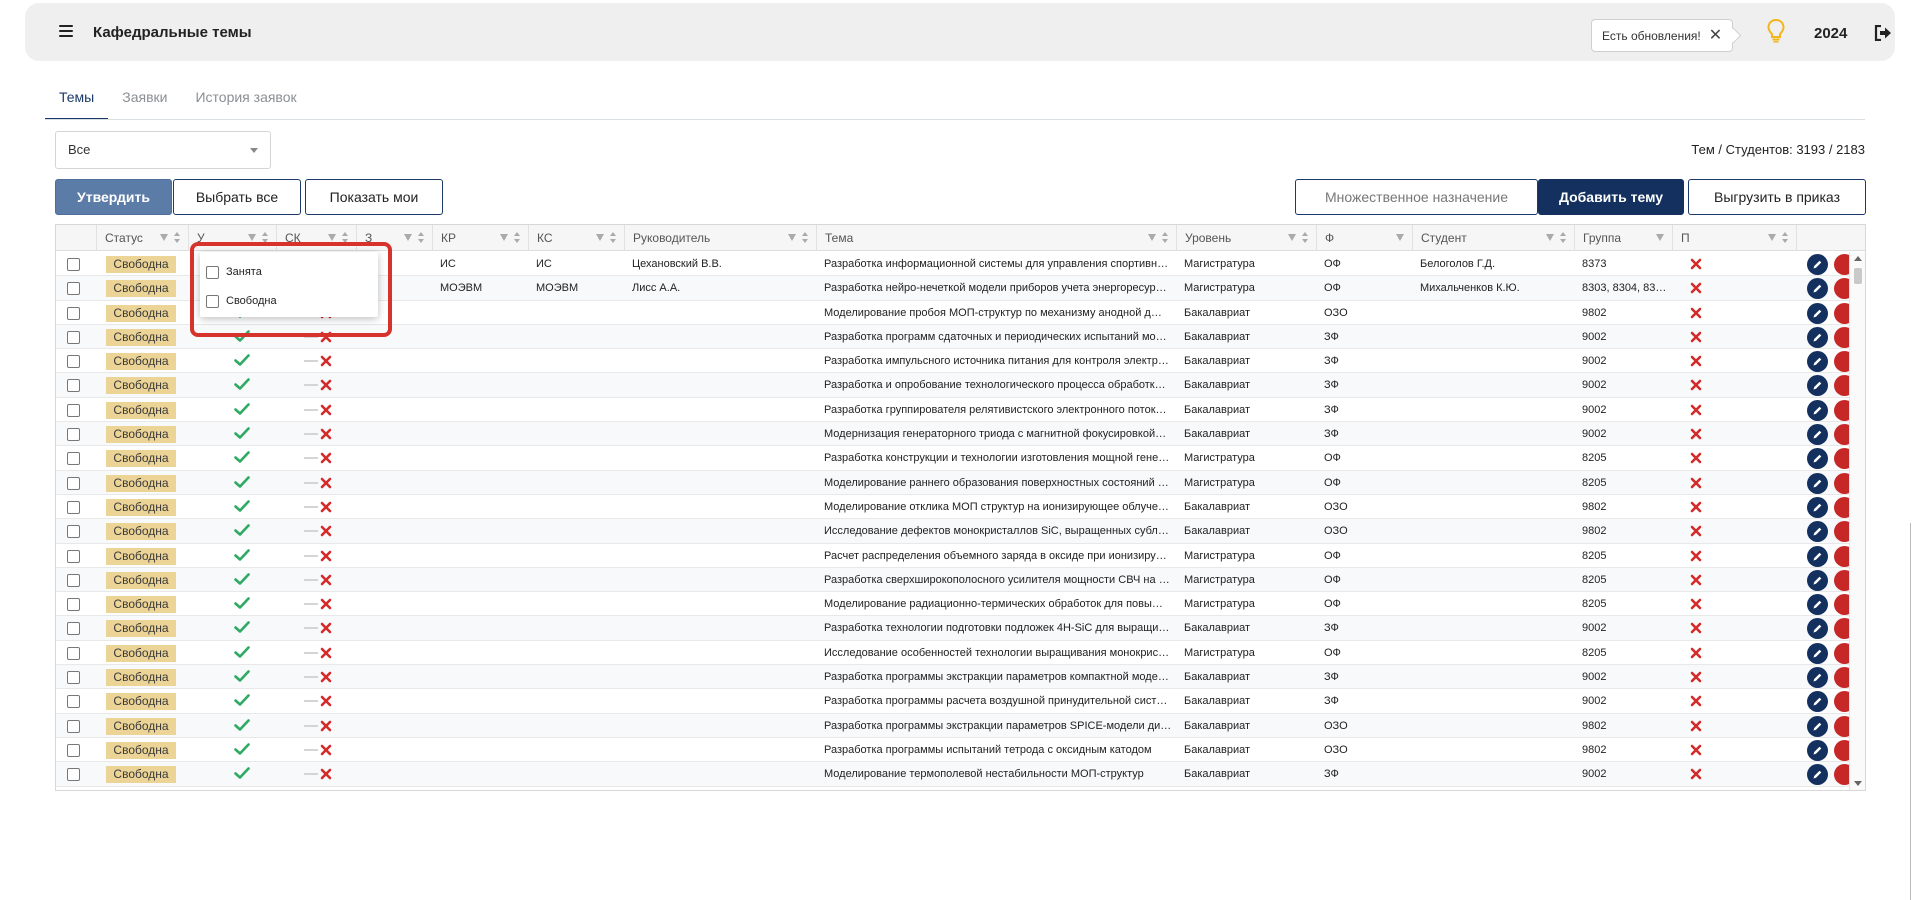 The image size is (1920, 900). What do you see at coordinates (1857, 521) in the screenshot?
I see `table-scrollbar` at bounding box center [1857, 521].